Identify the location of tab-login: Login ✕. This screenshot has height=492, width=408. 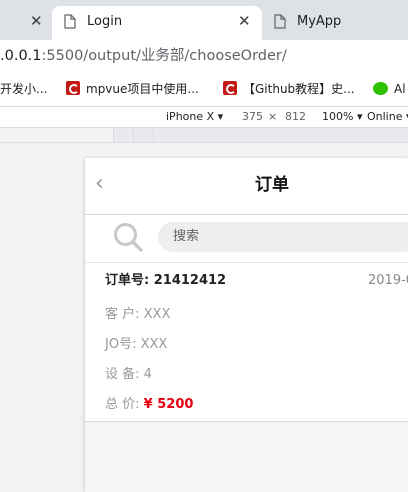
(157, 23).